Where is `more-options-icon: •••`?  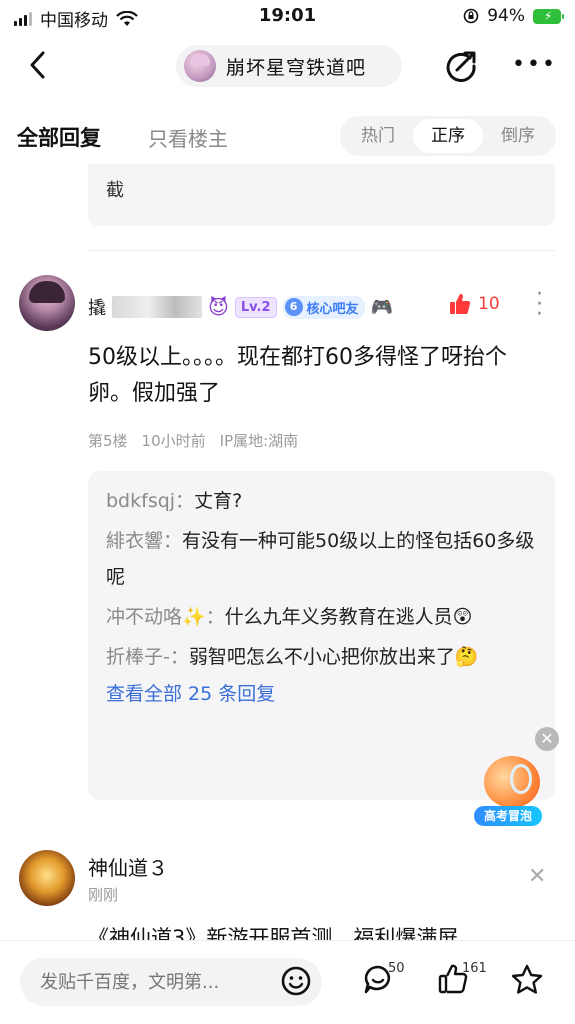 more-options-icon: ••• is located at coordinates (534, 64).